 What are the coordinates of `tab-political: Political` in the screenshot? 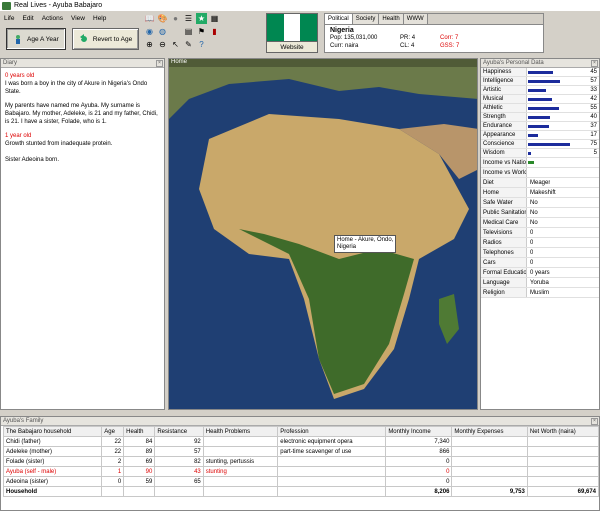 It's located at (339, 19).